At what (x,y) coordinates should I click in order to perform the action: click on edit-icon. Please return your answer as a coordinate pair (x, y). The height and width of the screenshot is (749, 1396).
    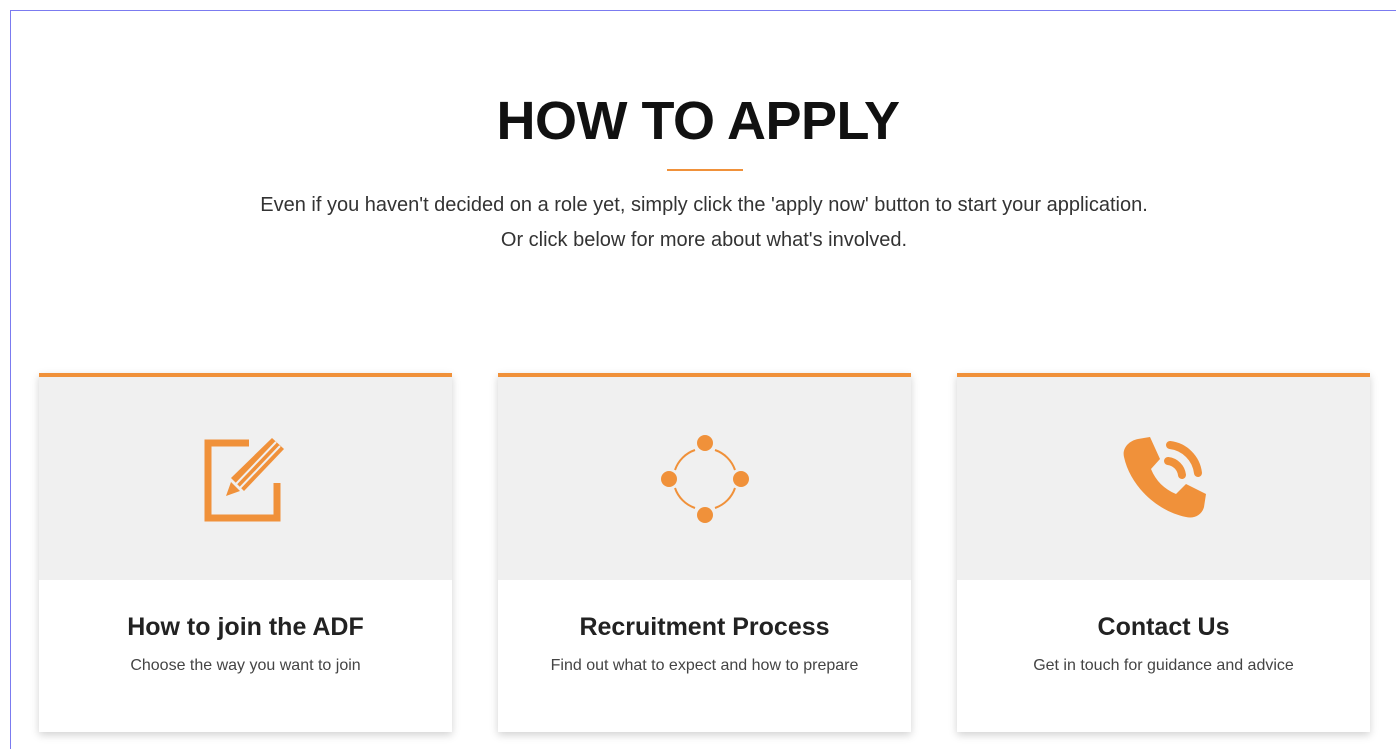
    Looking at the image, I should click on (246, 479).